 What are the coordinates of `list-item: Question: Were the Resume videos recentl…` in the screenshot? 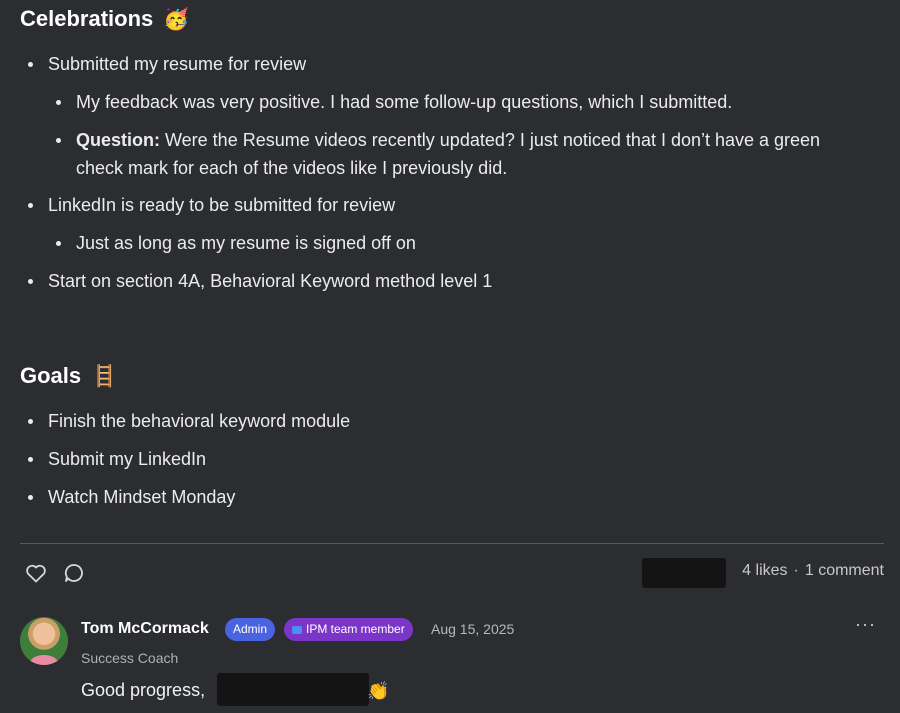 It's located at (456, 154).